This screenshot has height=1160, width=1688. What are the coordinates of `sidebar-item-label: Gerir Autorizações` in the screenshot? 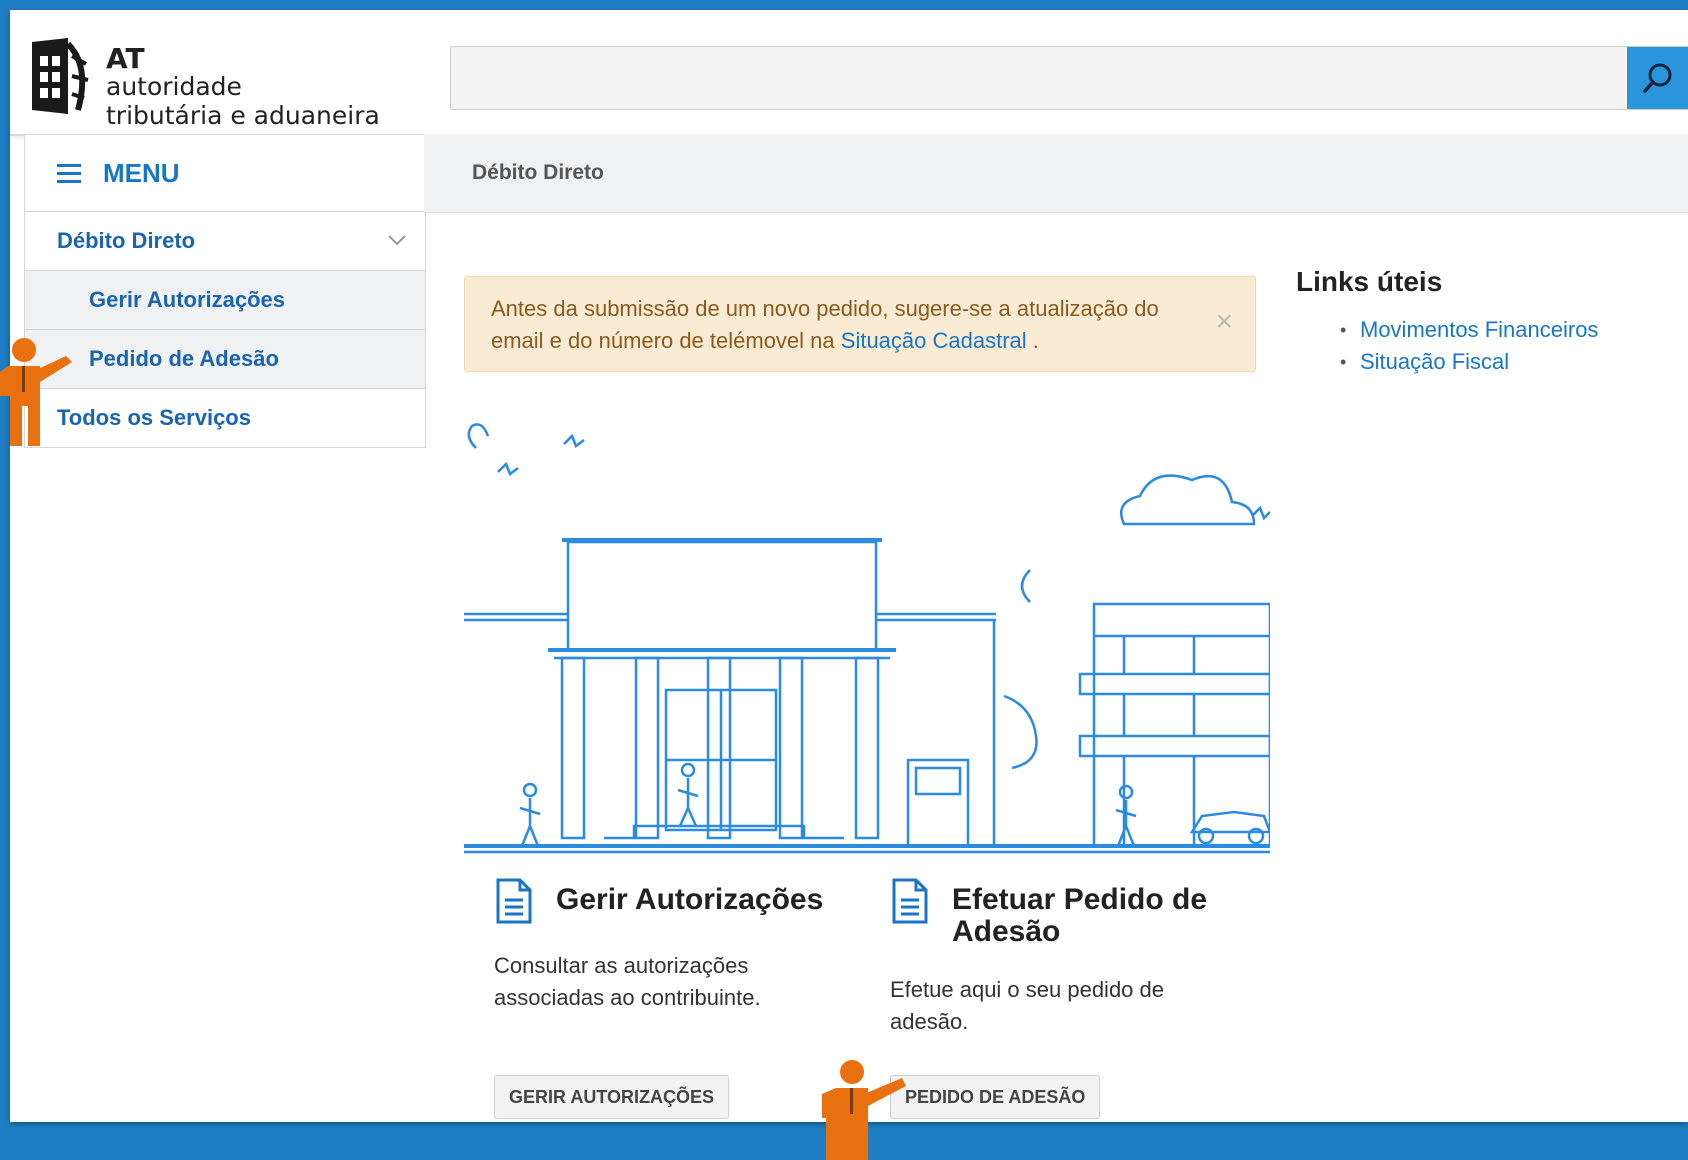 It's located at (187, 299).